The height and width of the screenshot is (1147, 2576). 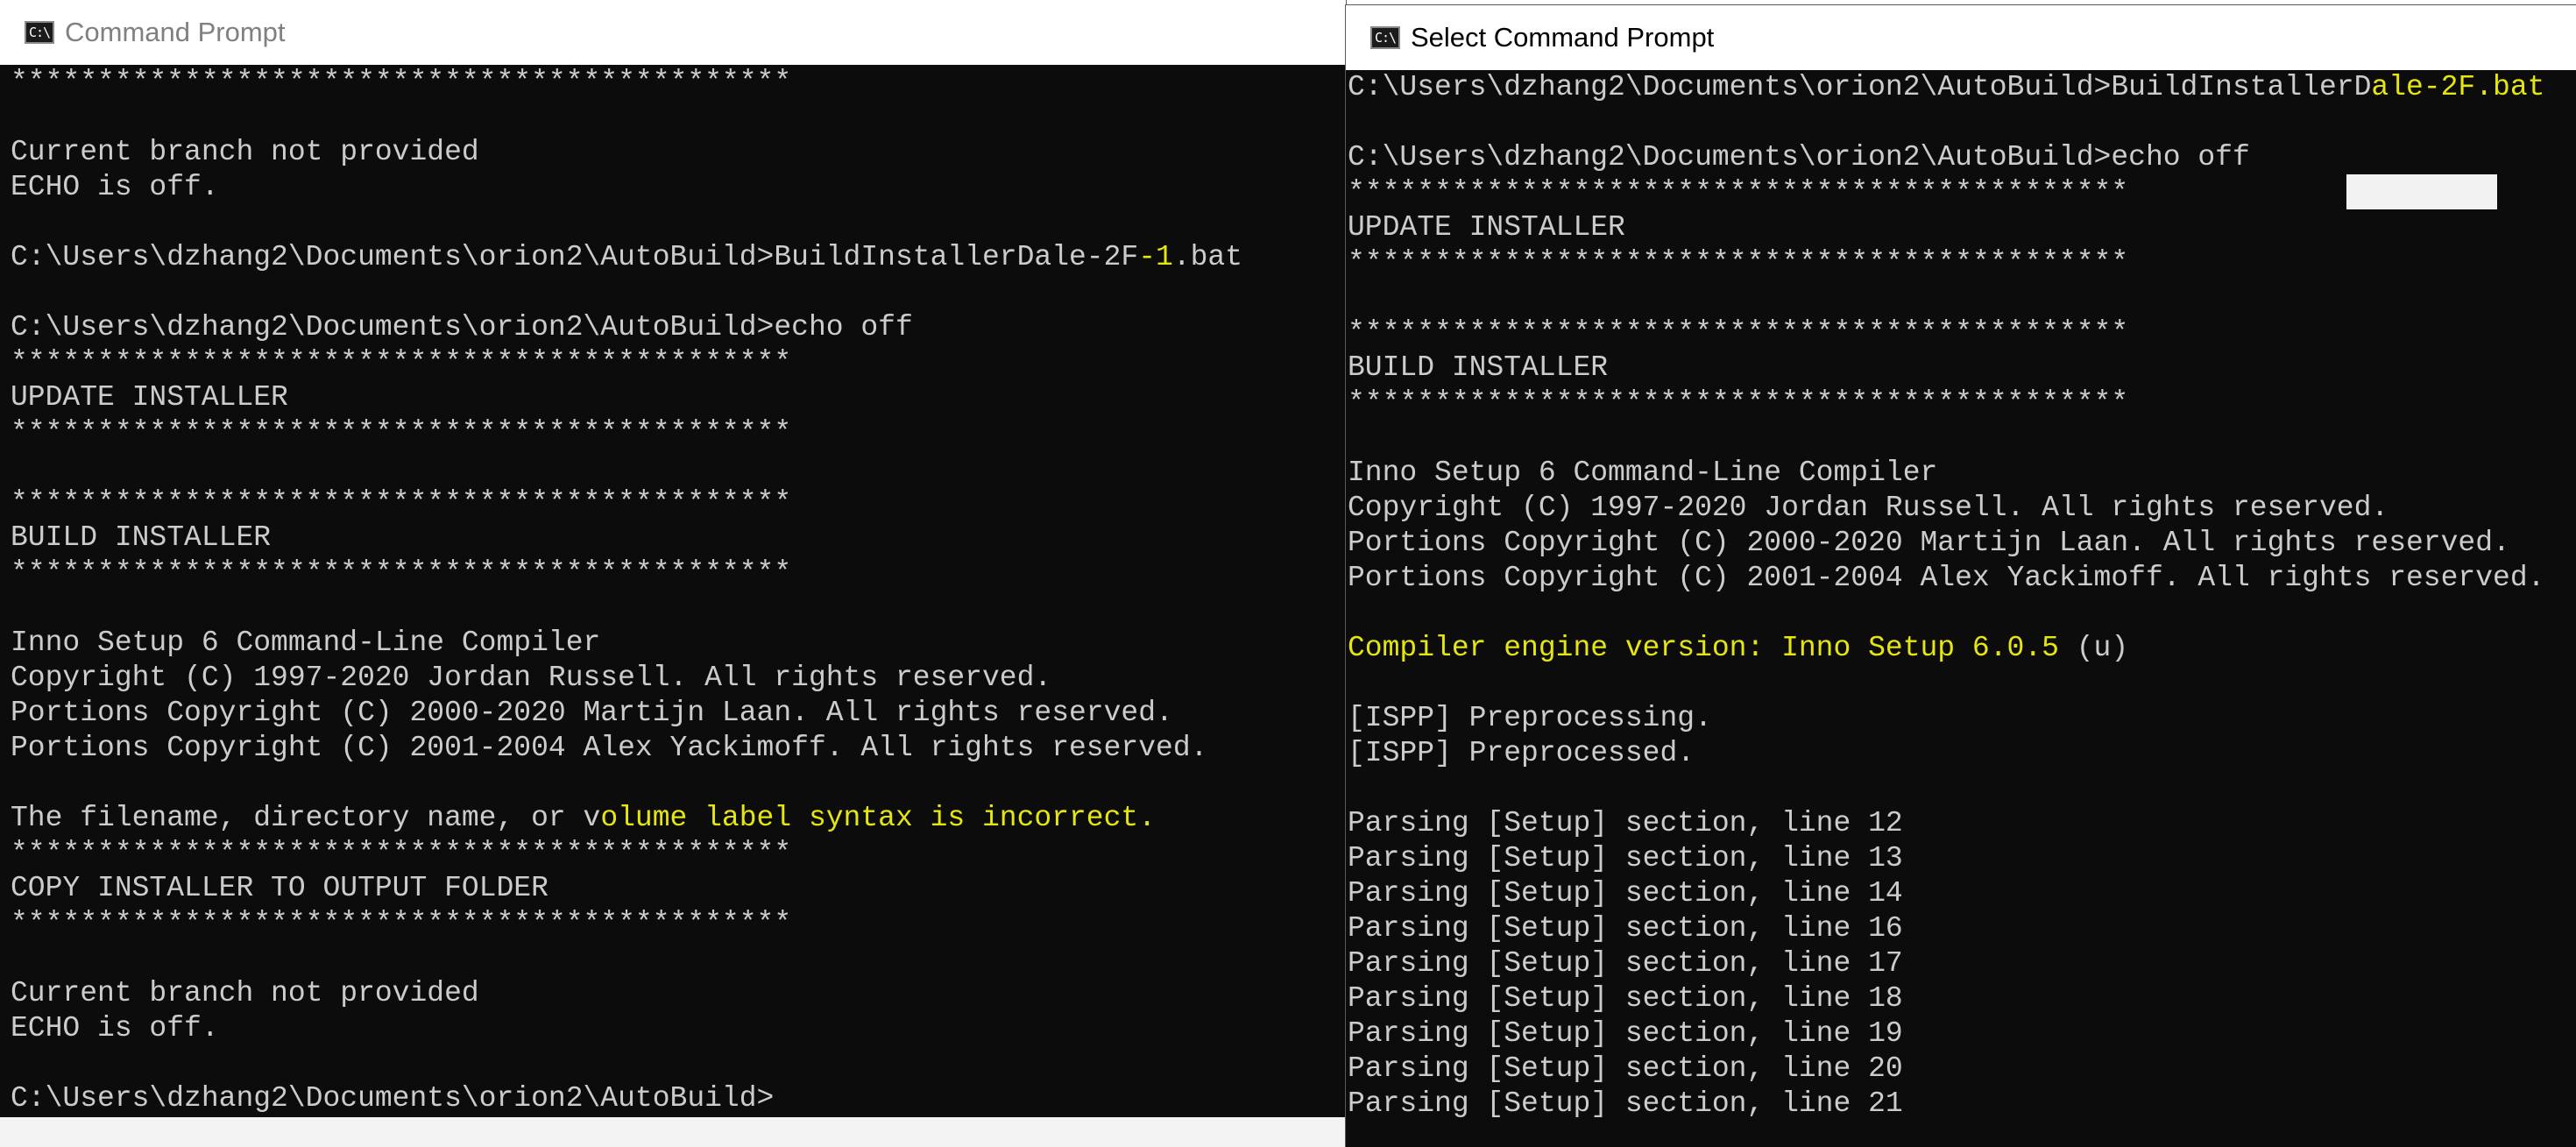 What do you see at coordinates (1155, 257) in the screenshot?
I see `highlighted-text: -1` at bounding box center [1155, 257].